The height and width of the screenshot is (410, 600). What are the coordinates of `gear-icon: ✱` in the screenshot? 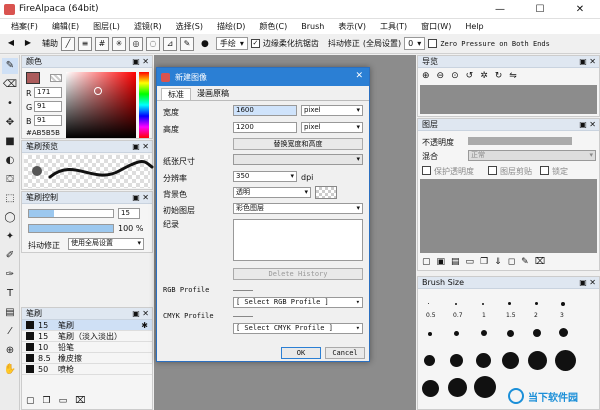 It's located at (144, 325).